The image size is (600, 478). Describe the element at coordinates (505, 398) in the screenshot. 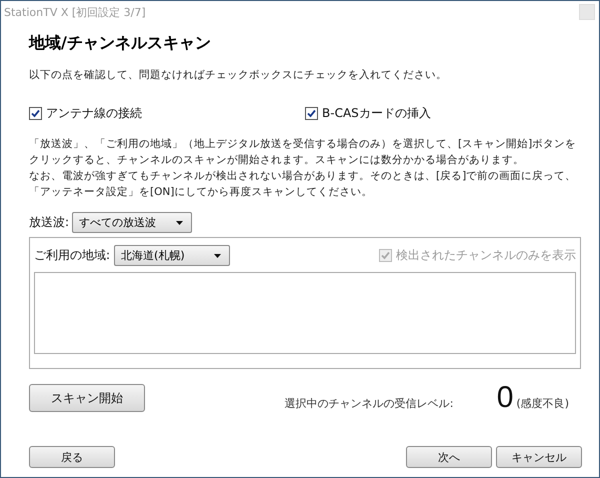

I see `signal-value: 0` at that location.